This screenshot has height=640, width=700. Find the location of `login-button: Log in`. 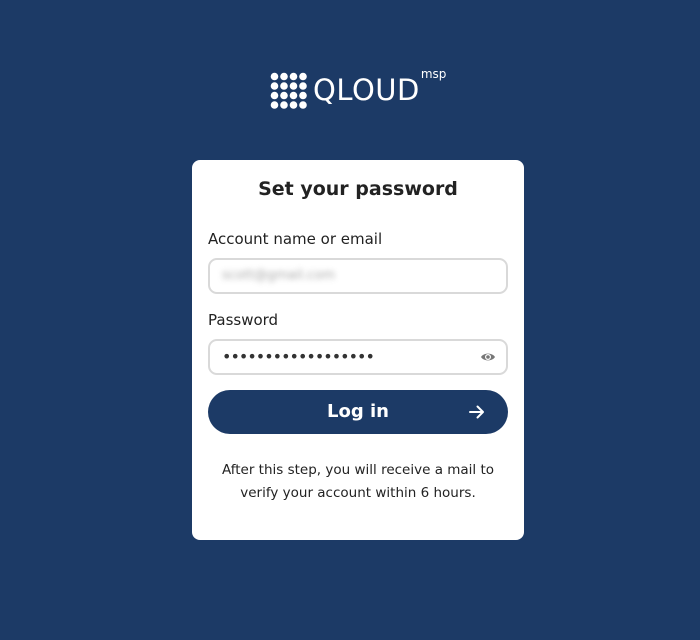

login-button: Log in is located at coordinates (358, 412).